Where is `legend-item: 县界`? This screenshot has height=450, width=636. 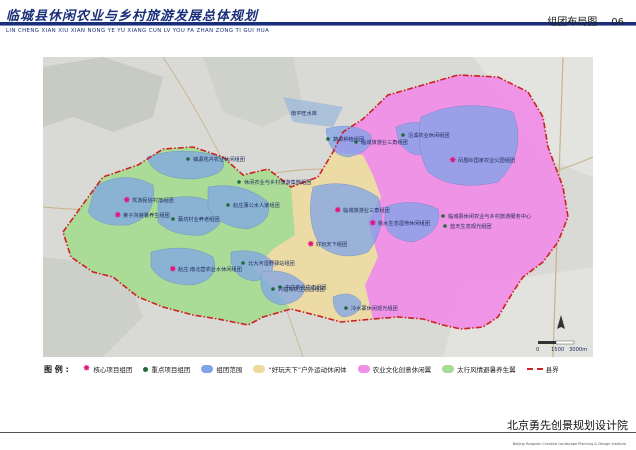
legend-item: 县界 is located at coordinates (542, 369).